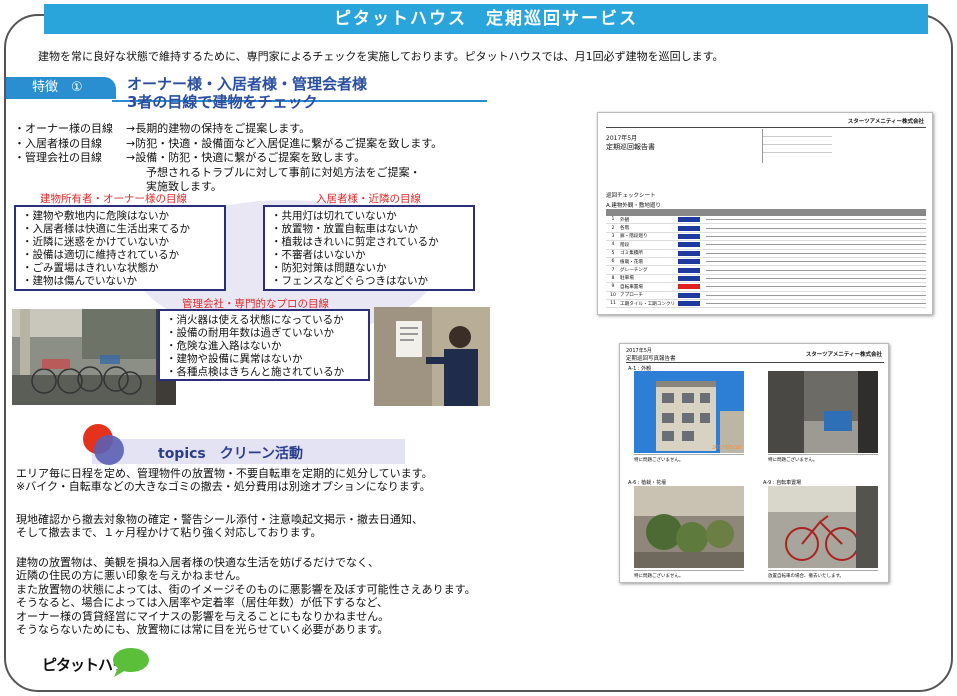 Image resolution: width=957 pixels, height=696 pixels. Describe the element at coordinates (766, 254) in the screenshot. I see `report-row: 5 ゴミ集積所` at that location.